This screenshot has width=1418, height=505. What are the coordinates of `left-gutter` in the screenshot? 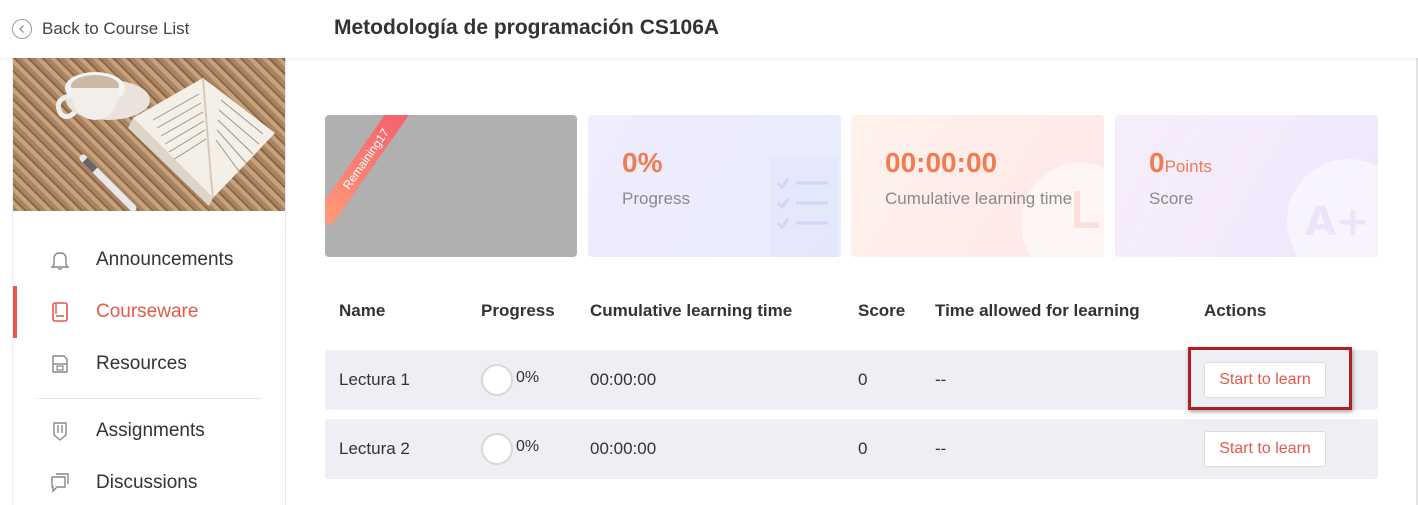 It's located at (6, 281).